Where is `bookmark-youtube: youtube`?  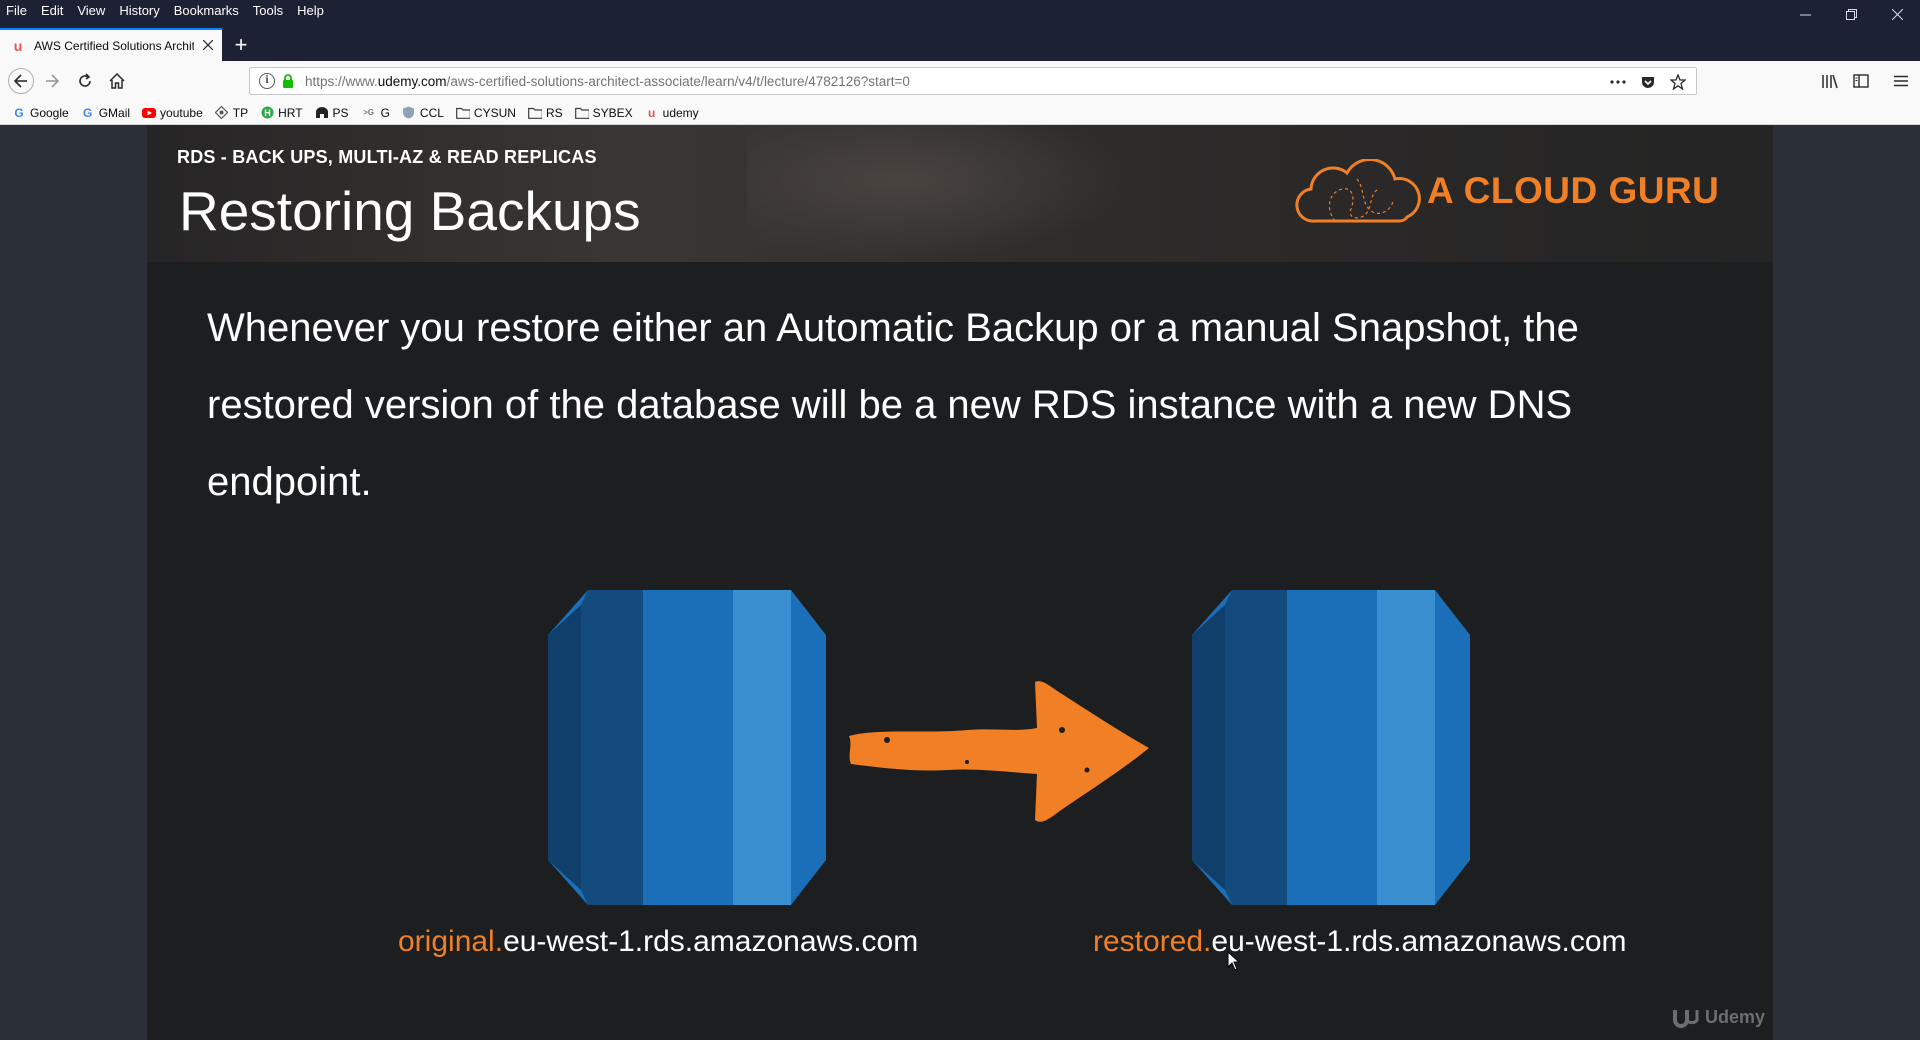 bookmark-youtube: youtube is located at coordinates (172, 113).